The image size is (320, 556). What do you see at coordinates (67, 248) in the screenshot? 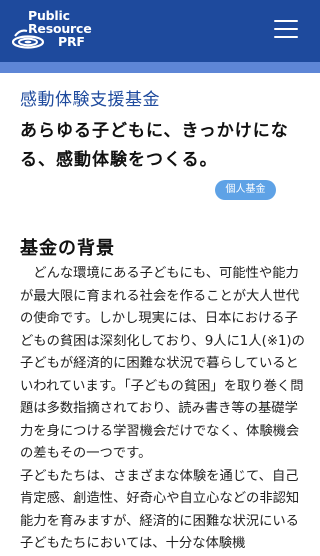
I see `section-title: 基金の背景` at bounding box center [67, 248].